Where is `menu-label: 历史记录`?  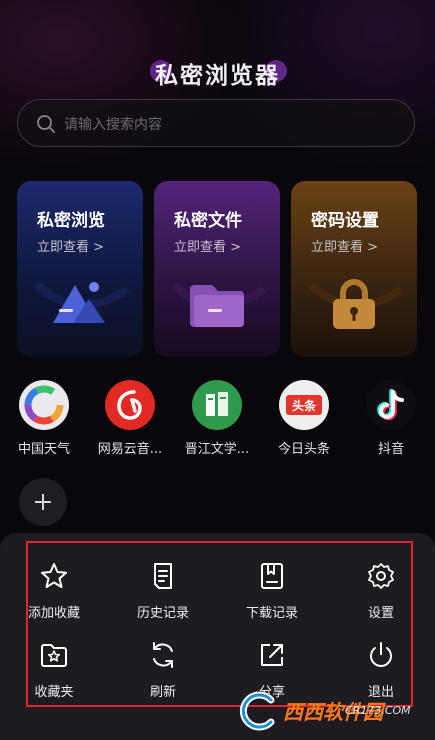
menu-label: 历史记录 is located at coordinates (162, 613).